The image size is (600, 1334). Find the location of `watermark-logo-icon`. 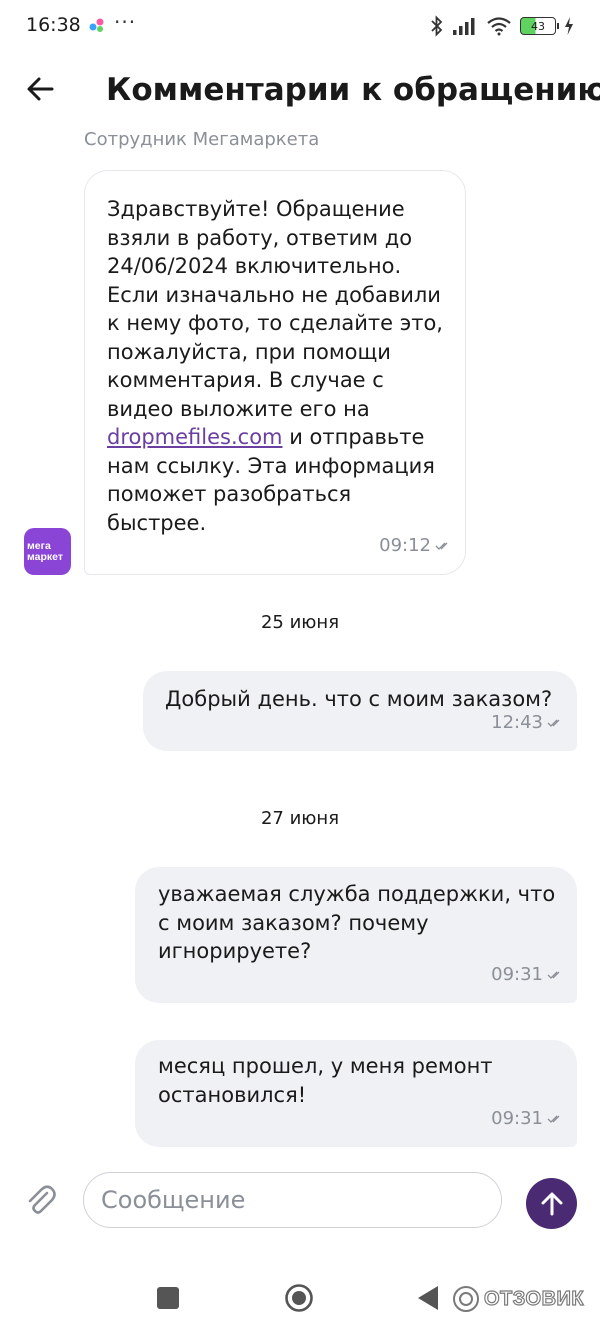

watermark-logo-icon is located at coordinates (466, 1299).